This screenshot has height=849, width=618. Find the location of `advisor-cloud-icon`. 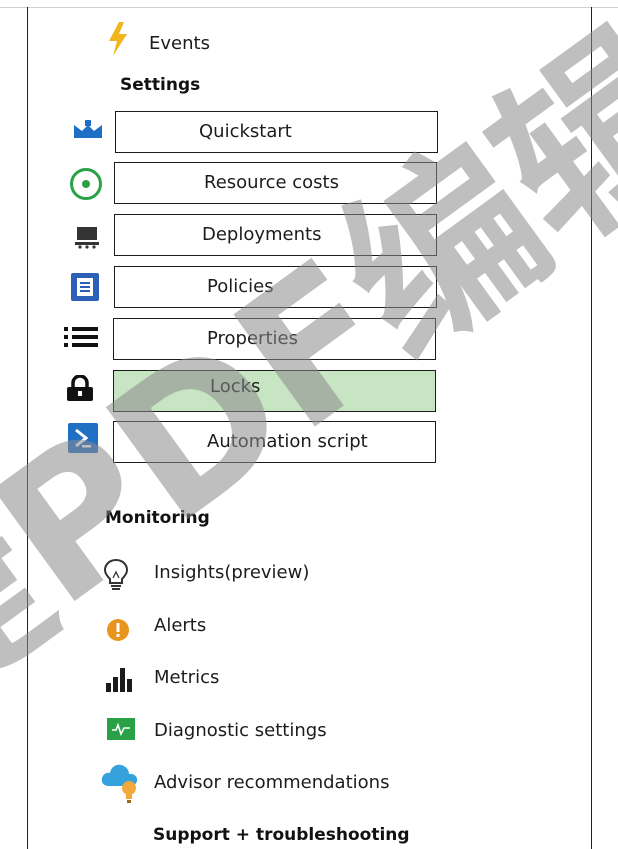

advisor-cloud-icon is located at coordinates (119, 783).